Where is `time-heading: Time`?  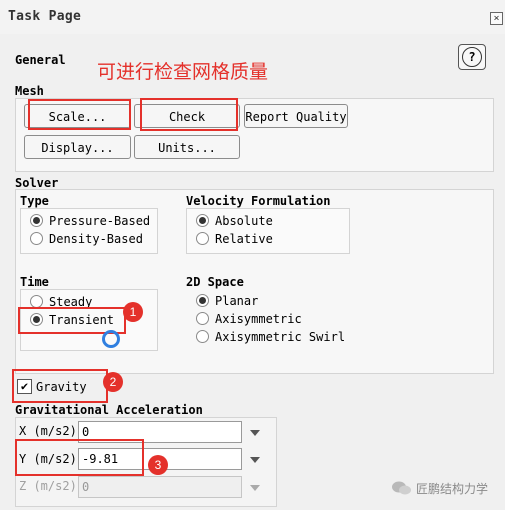 time-heading: Time is located at coordinates (34, 282).